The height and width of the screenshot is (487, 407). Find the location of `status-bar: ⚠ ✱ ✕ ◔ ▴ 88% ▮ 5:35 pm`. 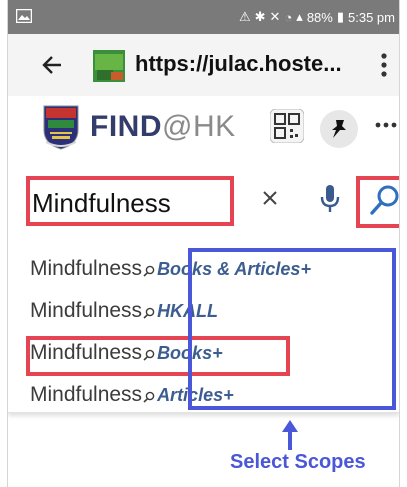

status-bar: ⚠ ✱ ✕ ◔ ▴ 88% ▮ 5:35 pm is located at coordinates (203, 17).